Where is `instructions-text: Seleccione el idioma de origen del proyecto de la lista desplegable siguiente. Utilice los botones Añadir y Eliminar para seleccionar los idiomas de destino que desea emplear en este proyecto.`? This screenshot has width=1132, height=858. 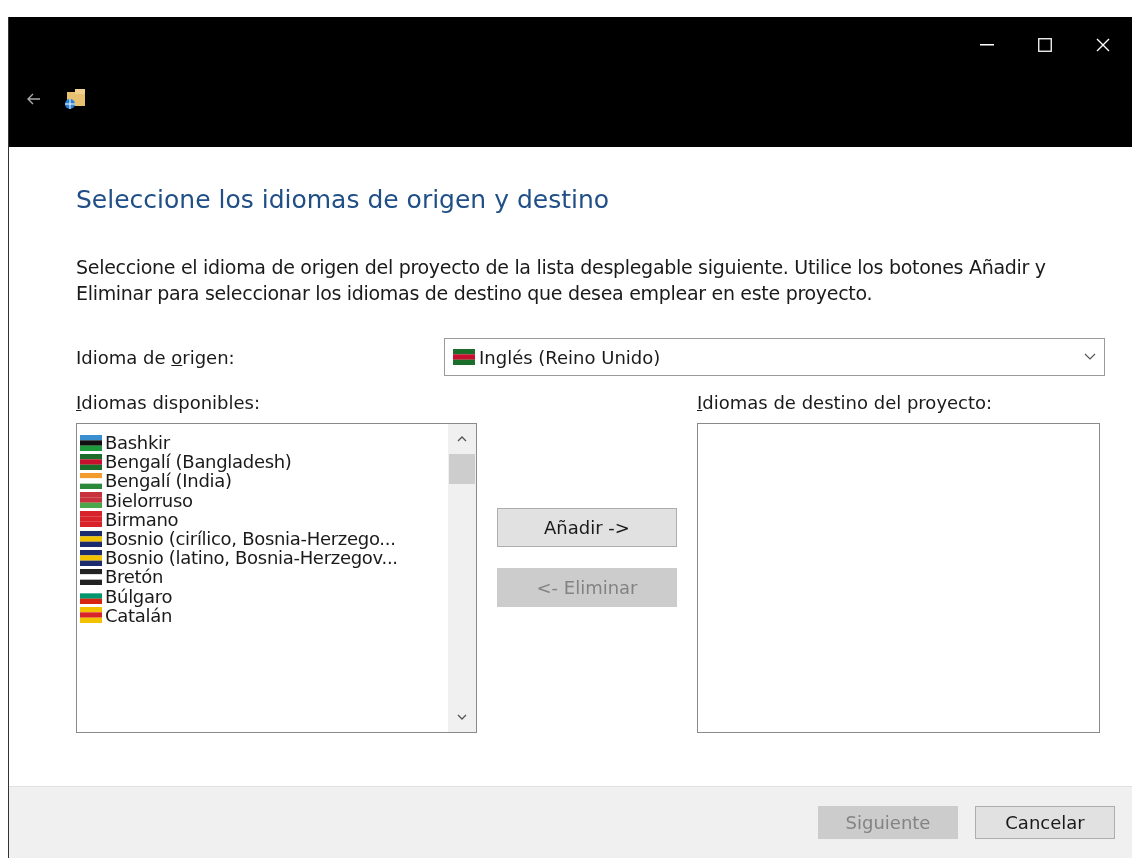 instructions-text: Seleccione el idioma de origen del proyecto de la lista desplegable siguiente. Utilice los botones Añadir y Eliminar para seleccionar los idiomas de destino que desea emplear en este proyecto. is located at coordinates (561, 280).